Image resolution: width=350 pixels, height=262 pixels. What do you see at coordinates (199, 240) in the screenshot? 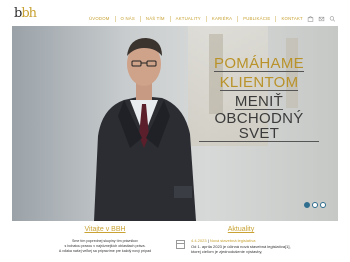
I see `news-date: 4.4.2023` at bounding box center [199, 240].